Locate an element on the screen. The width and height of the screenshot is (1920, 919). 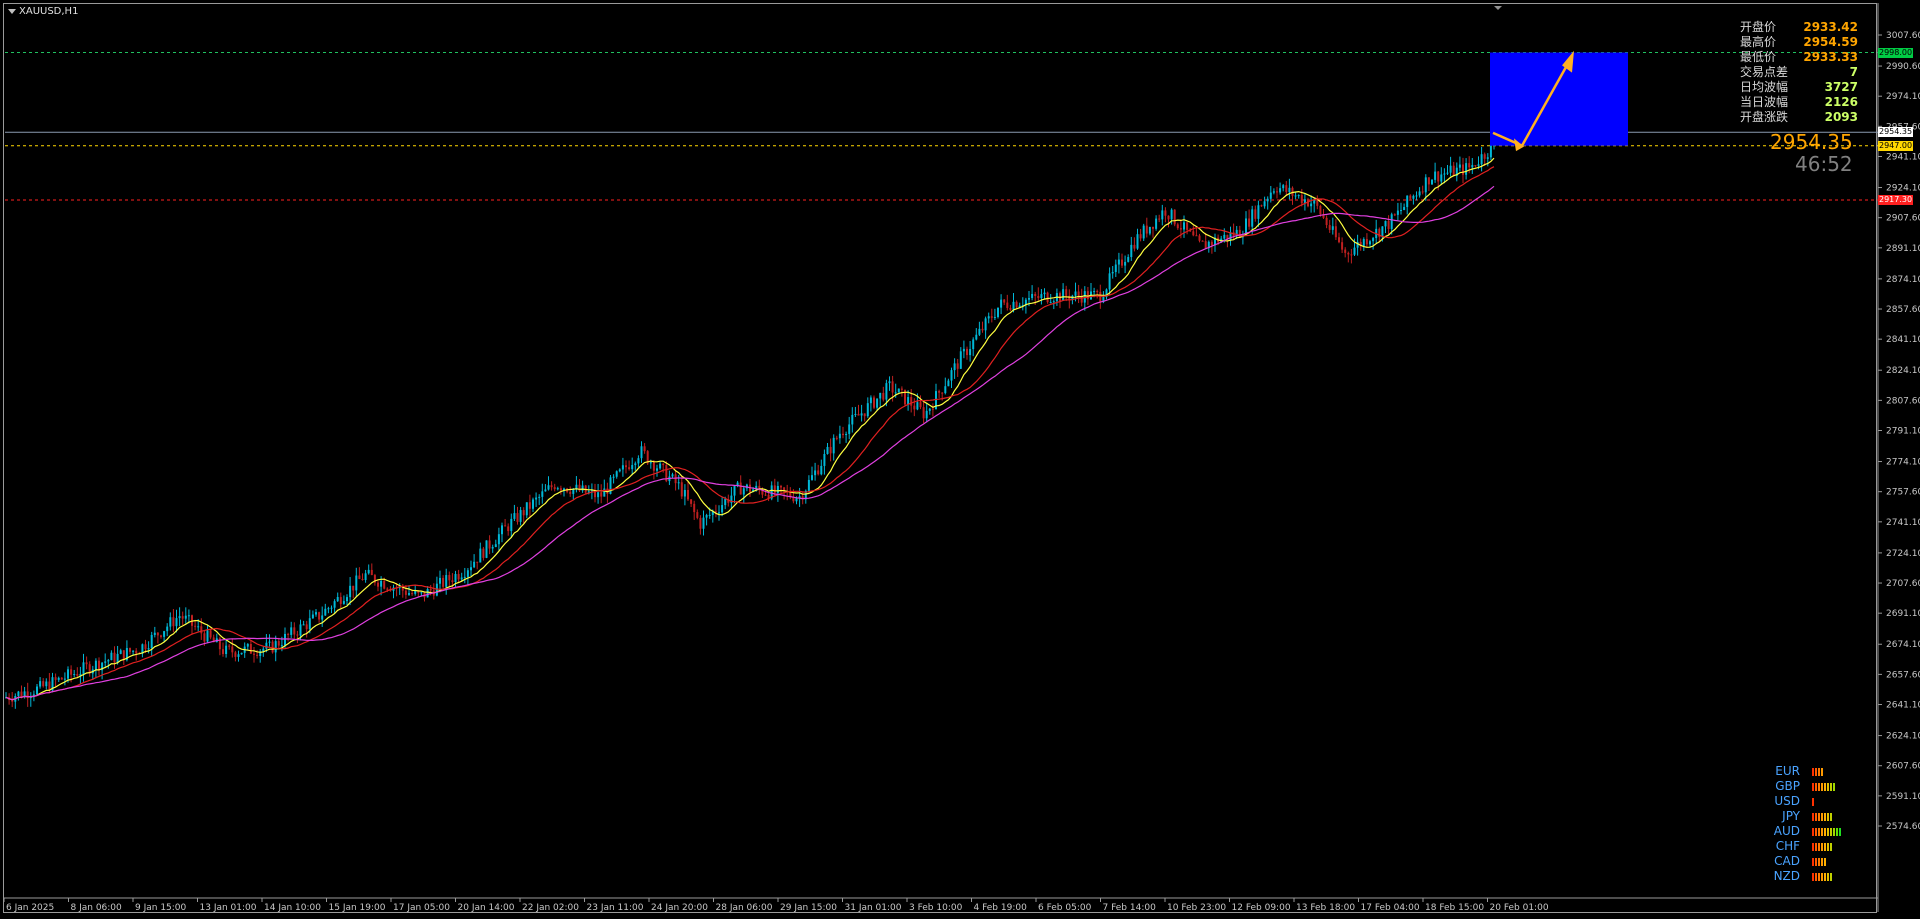
strength-row: CAD is located at coordinates (1805, 861).